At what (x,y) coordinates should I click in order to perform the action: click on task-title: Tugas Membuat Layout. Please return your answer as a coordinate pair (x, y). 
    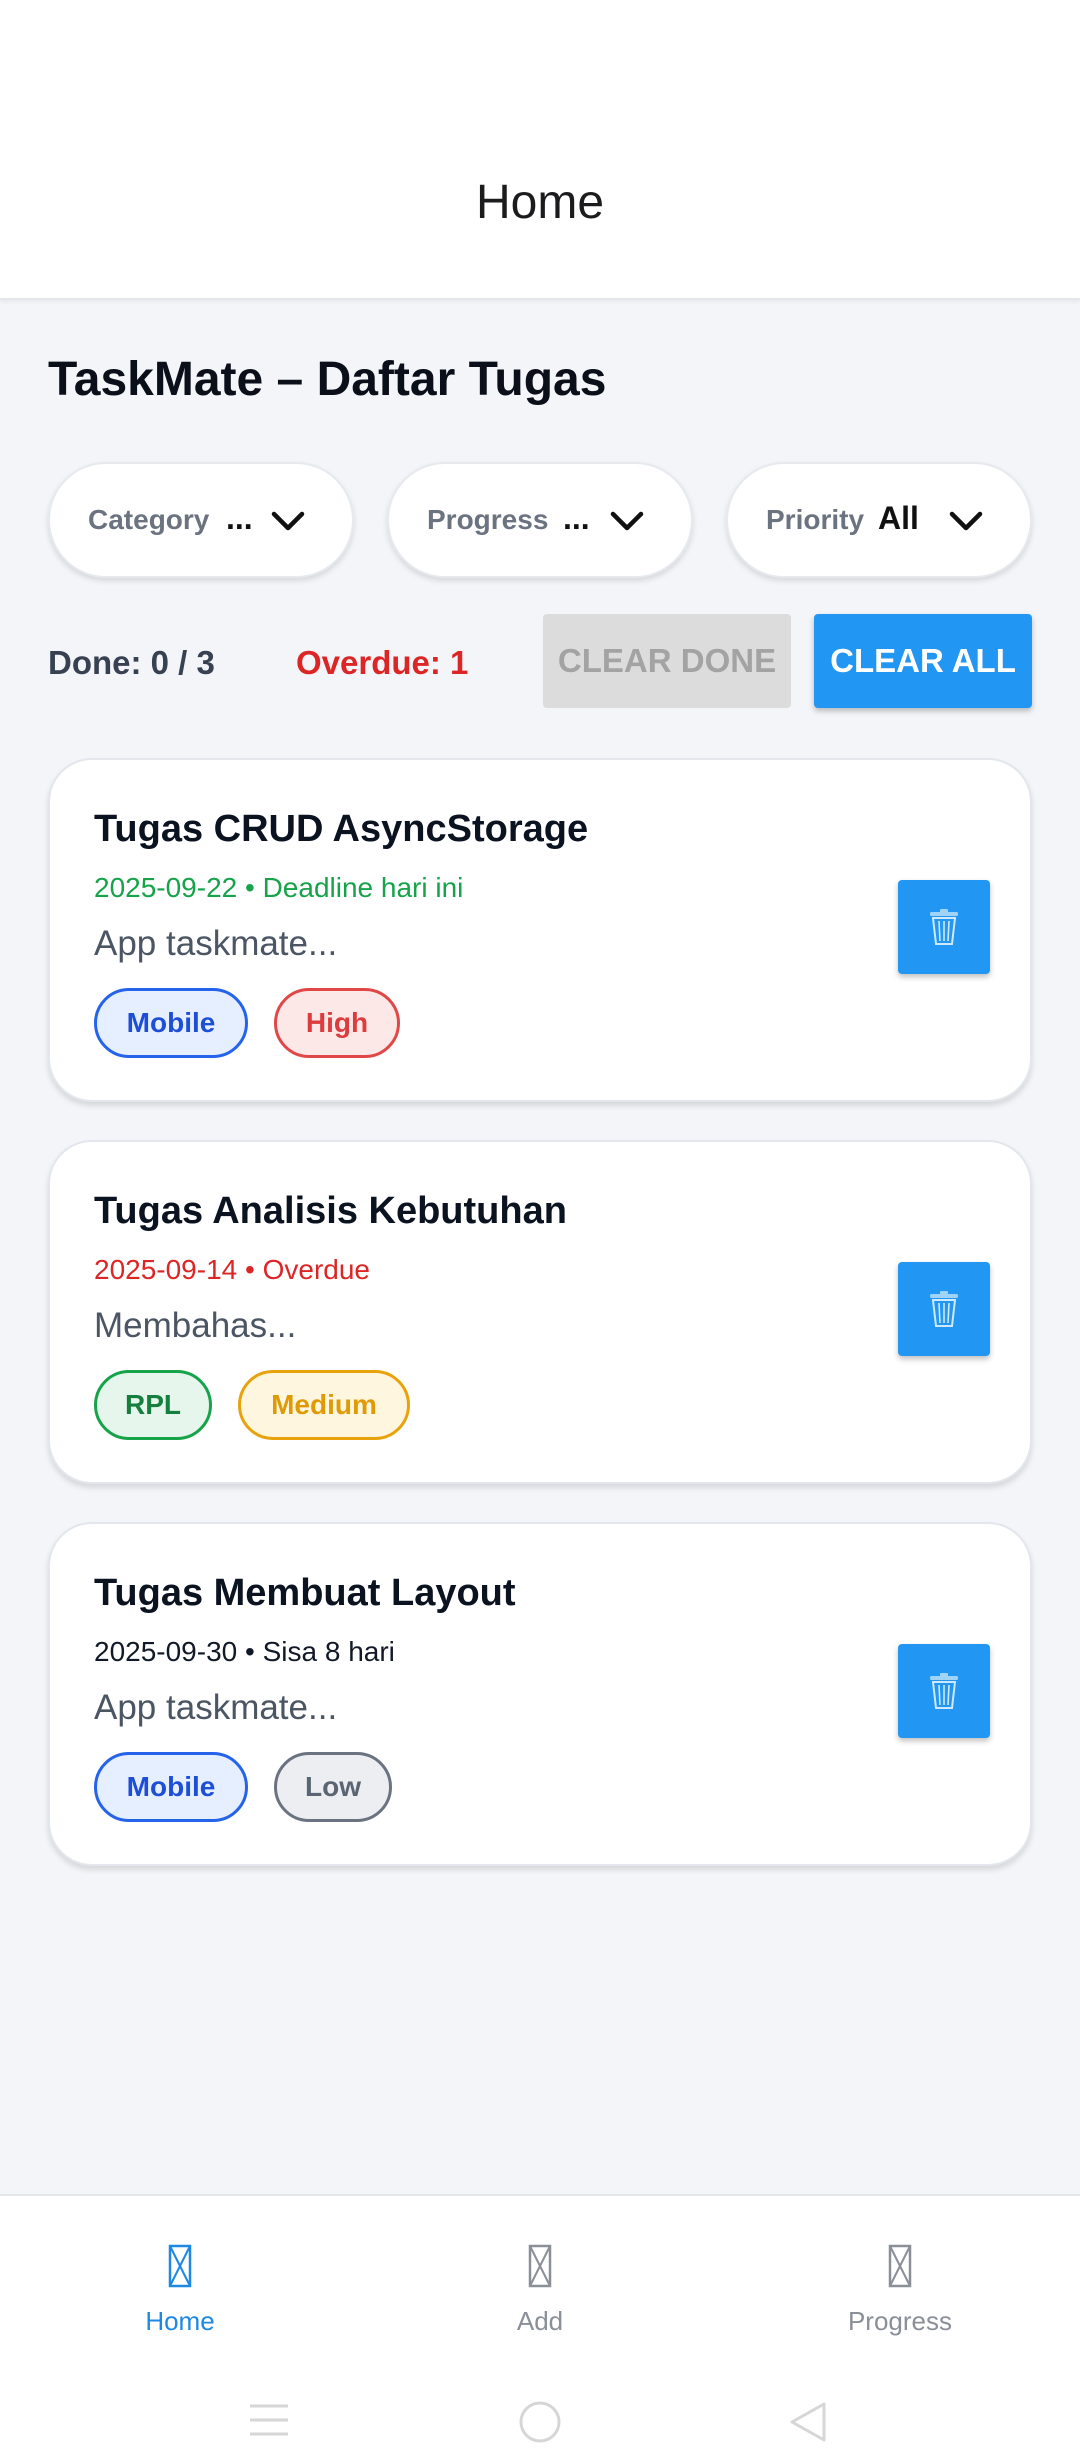
    Looking at the image, I should click on (305, 1593).